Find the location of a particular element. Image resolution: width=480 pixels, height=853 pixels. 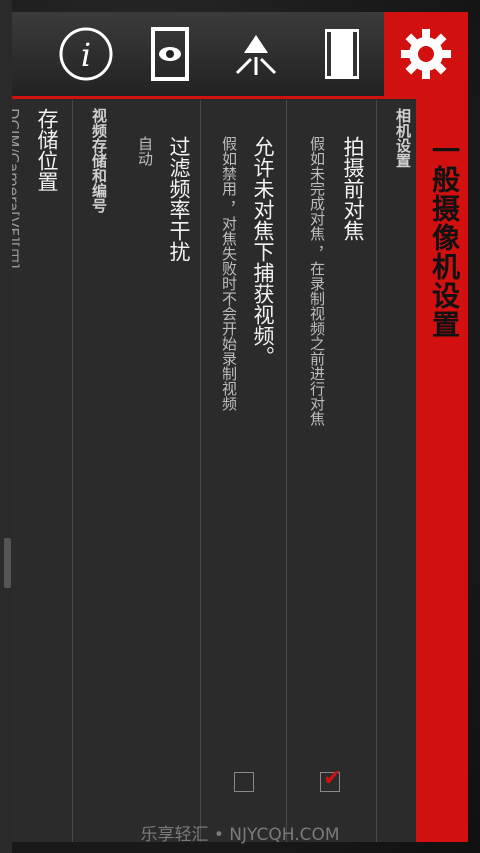

drawer-handle is located at coordinates (7, 563).